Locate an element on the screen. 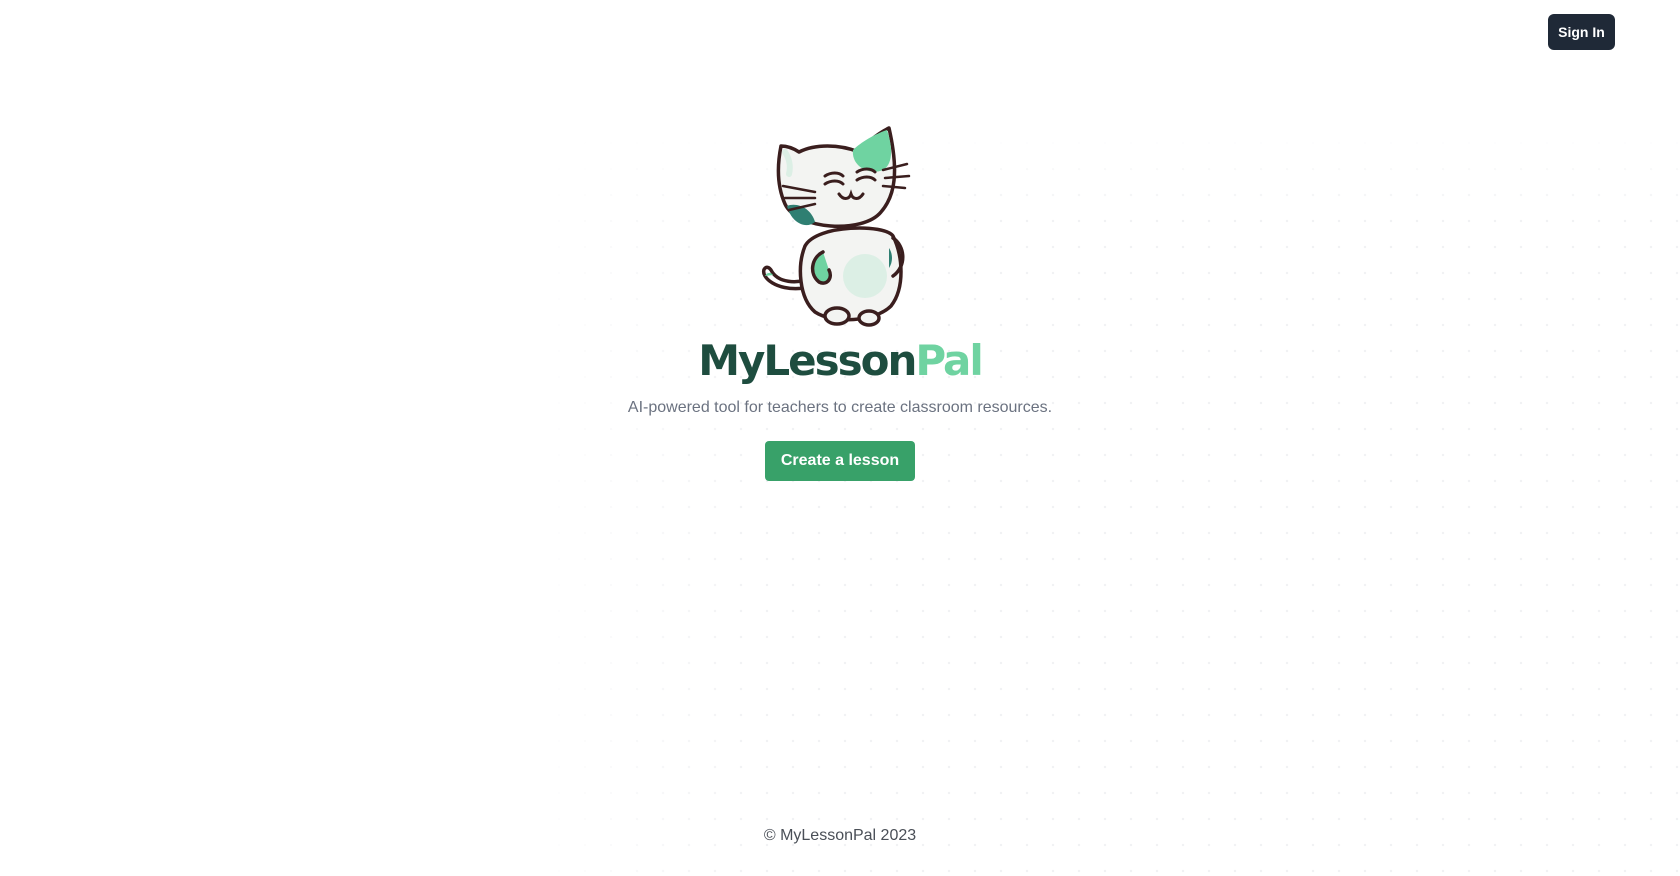 This screenshot has width=1680, height=876. brand-logo-text: MyLessonPal is located at coordinates (841, 361).